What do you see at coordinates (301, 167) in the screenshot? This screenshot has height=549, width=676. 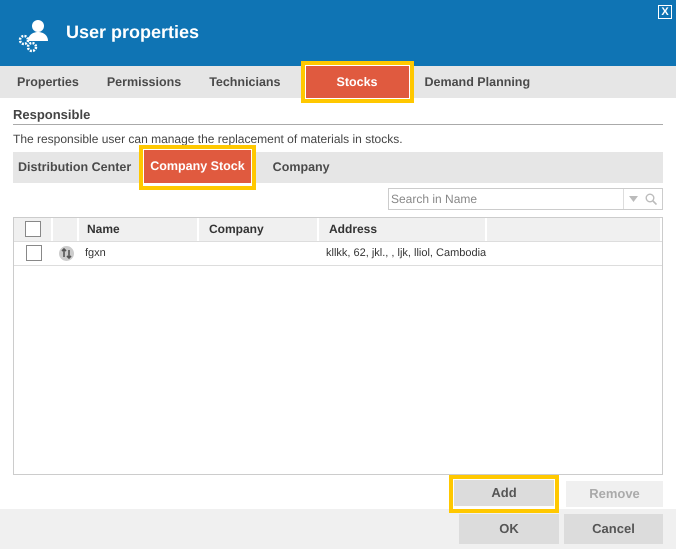 I see `subtab: Company` at bounding box center [301, 167].